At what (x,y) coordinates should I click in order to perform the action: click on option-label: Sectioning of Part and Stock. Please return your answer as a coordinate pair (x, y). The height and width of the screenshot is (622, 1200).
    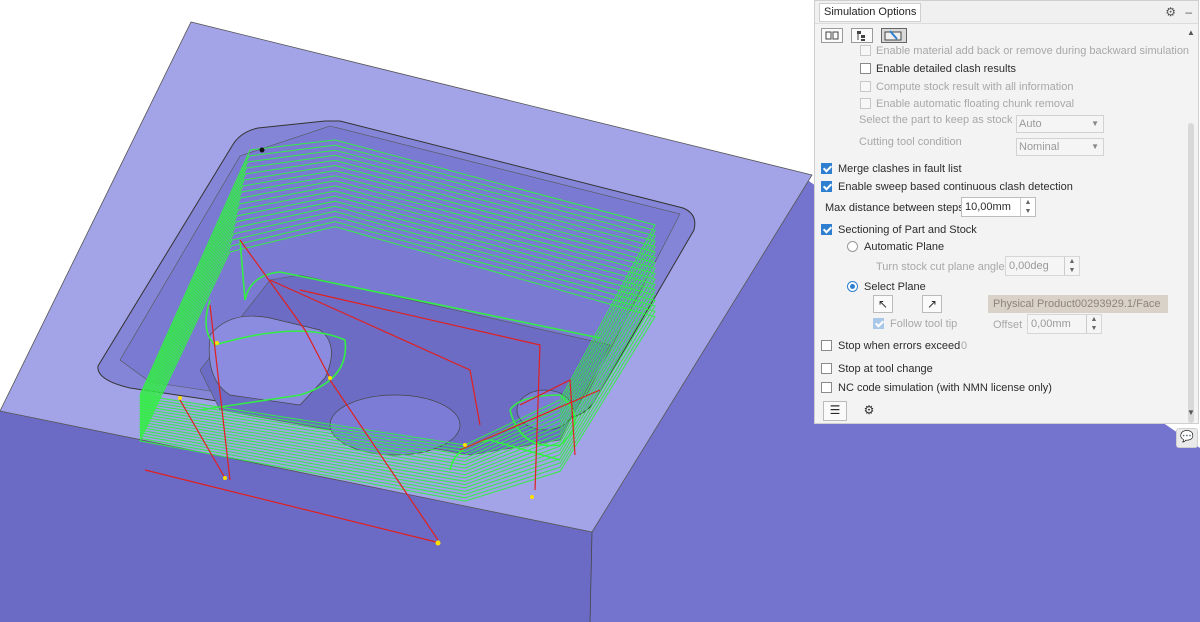
    Looking at the image, I should click on (907, 230).